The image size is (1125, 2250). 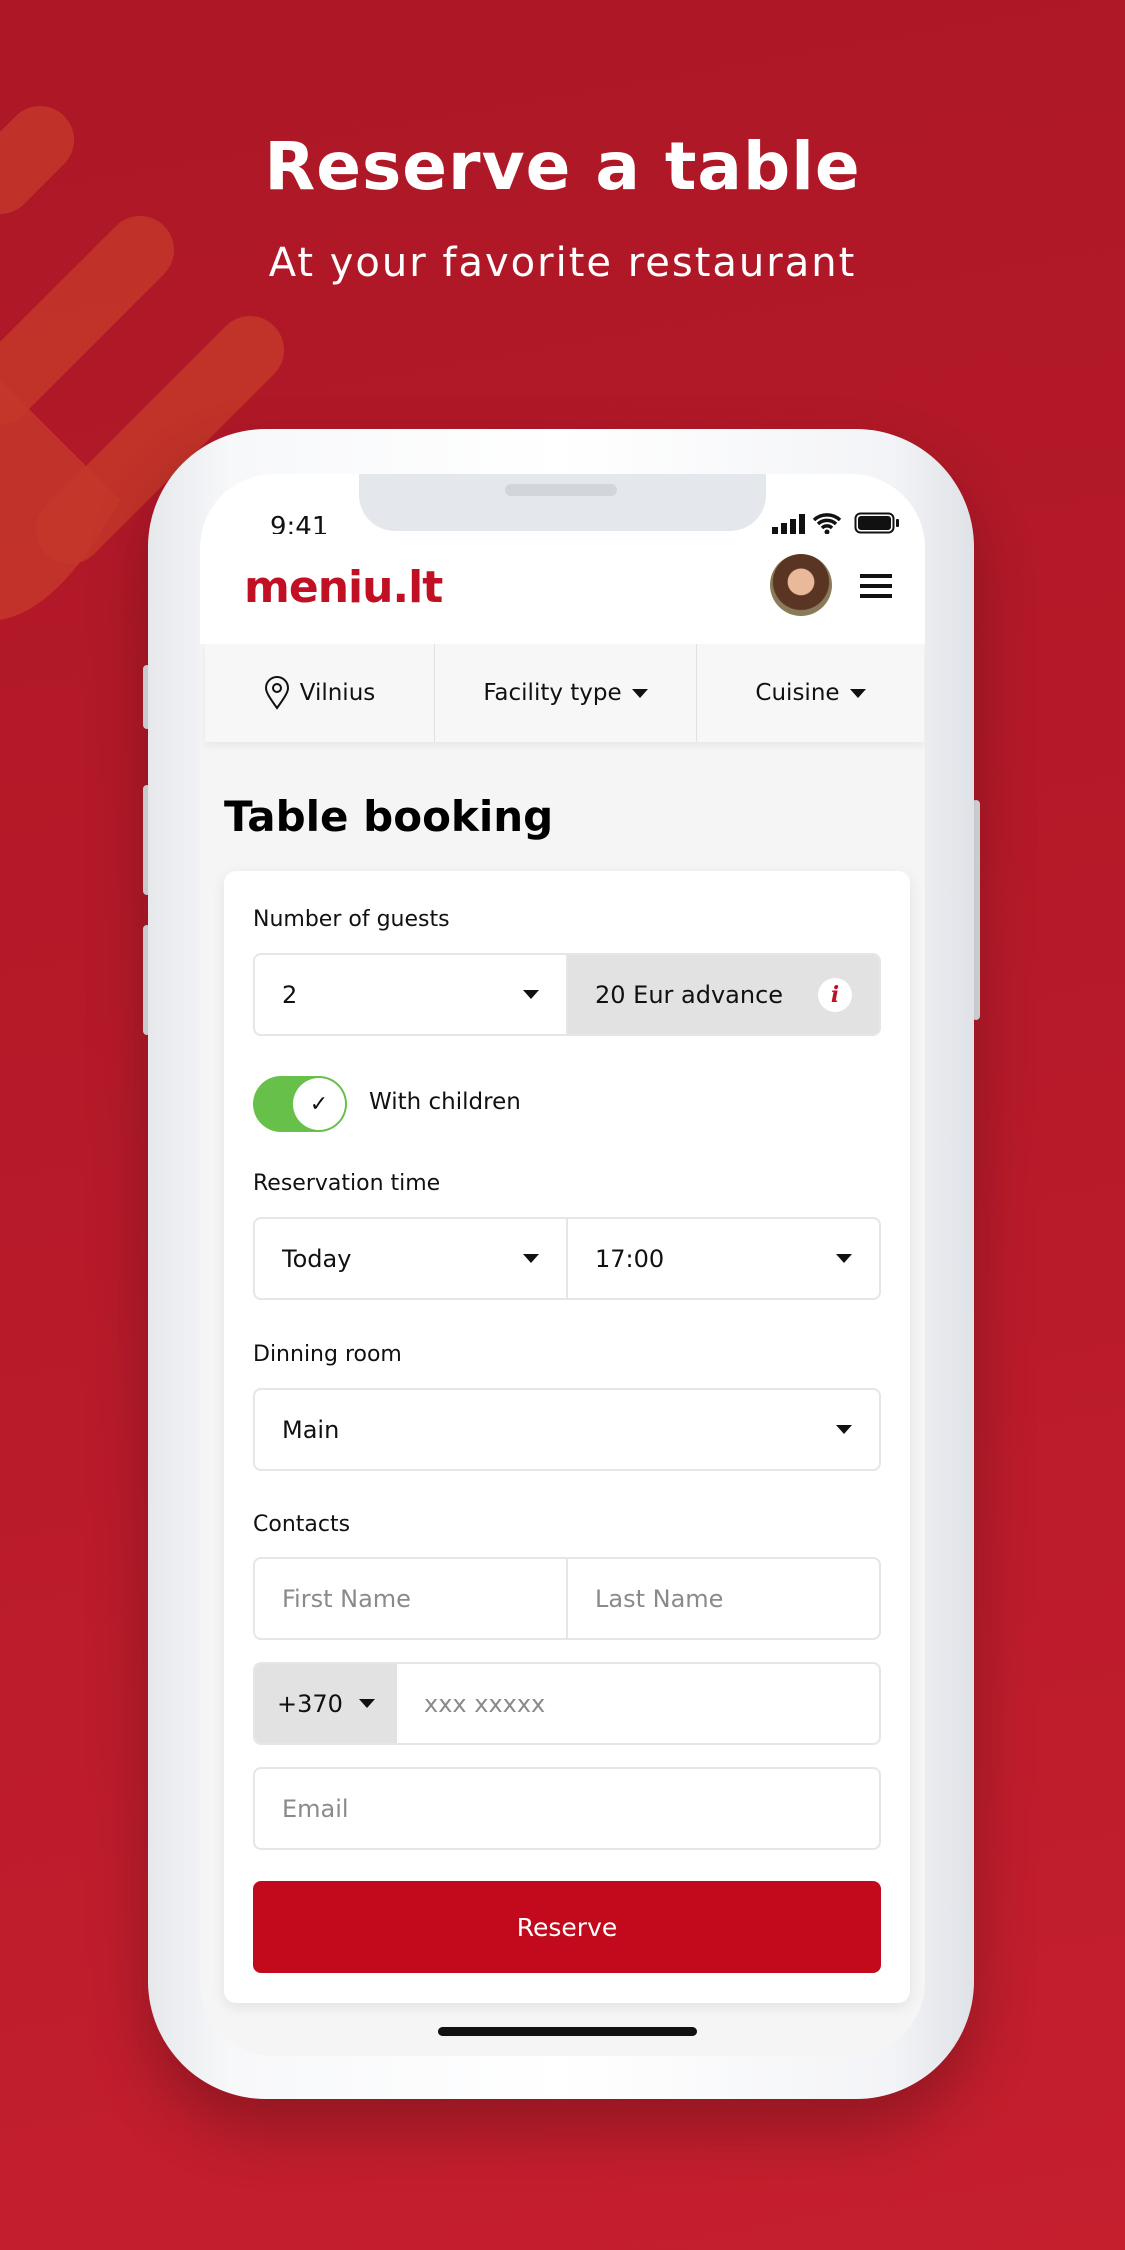 What do you see at coordinates (835, 994) in the screenshot?
I see `info-icon: i` at bounding box center [835, 994].